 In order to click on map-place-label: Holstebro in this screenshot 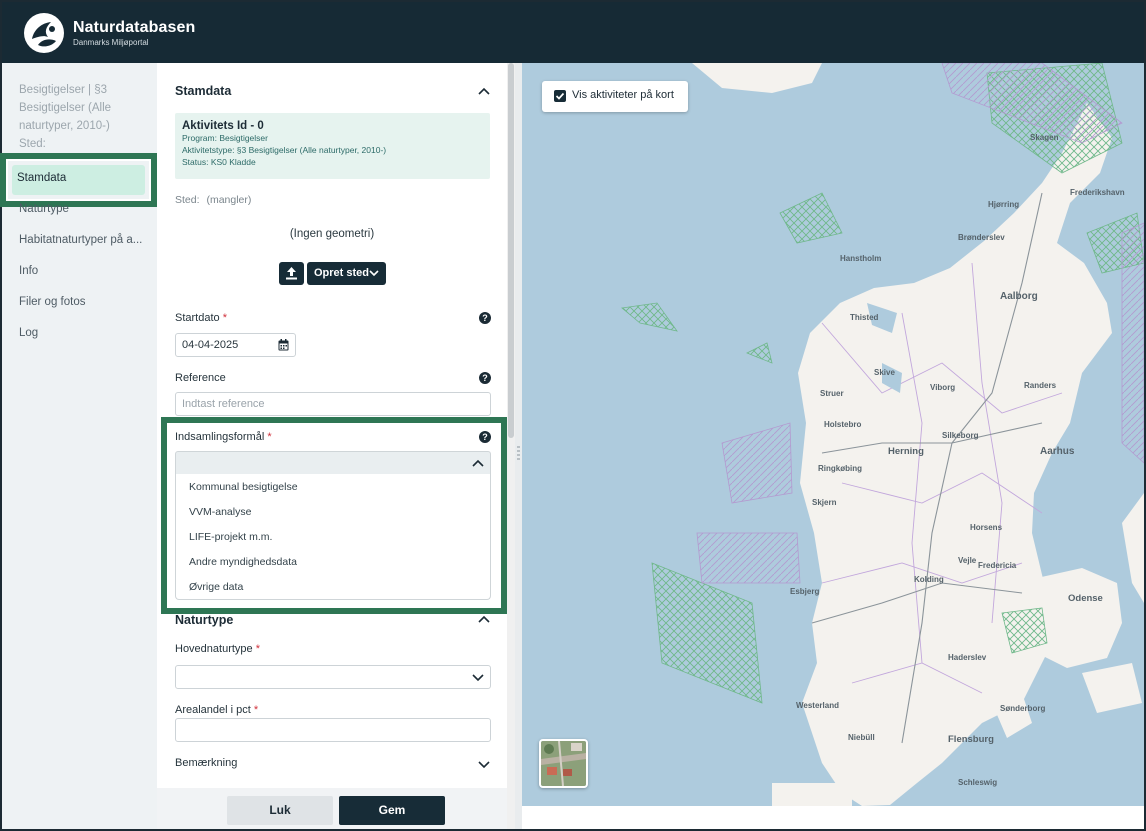, I will do `click(843, 424)`.